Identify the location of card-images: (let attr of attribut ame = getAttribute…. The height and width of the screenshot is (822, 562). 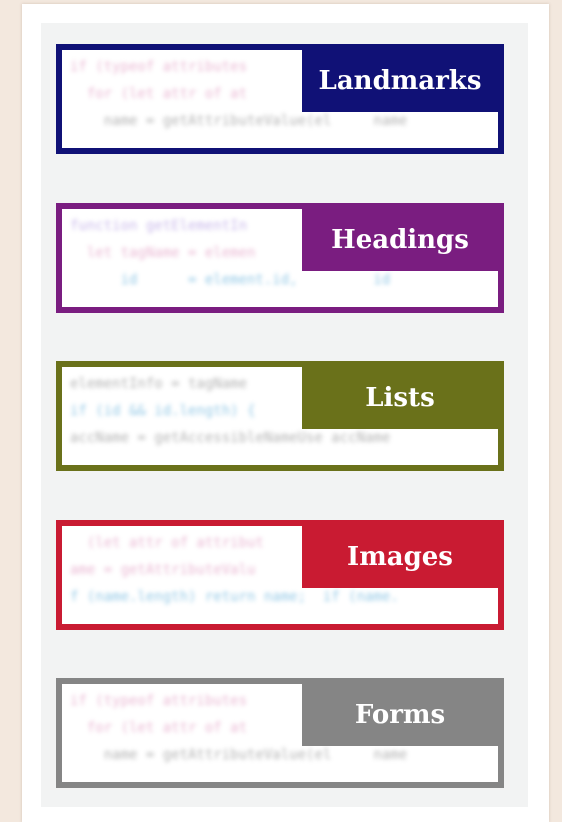
(280, 575).